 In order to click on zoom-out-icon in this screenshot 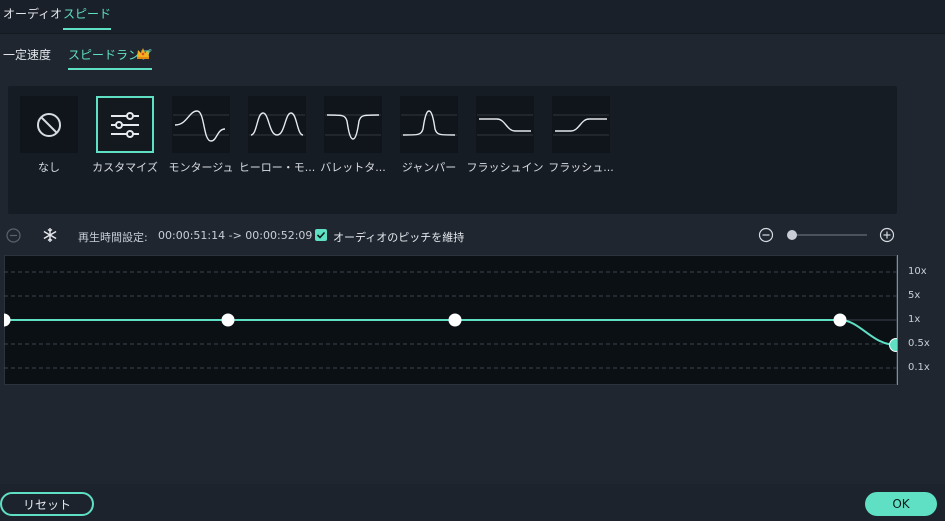, I will do `click(766, 235)`.